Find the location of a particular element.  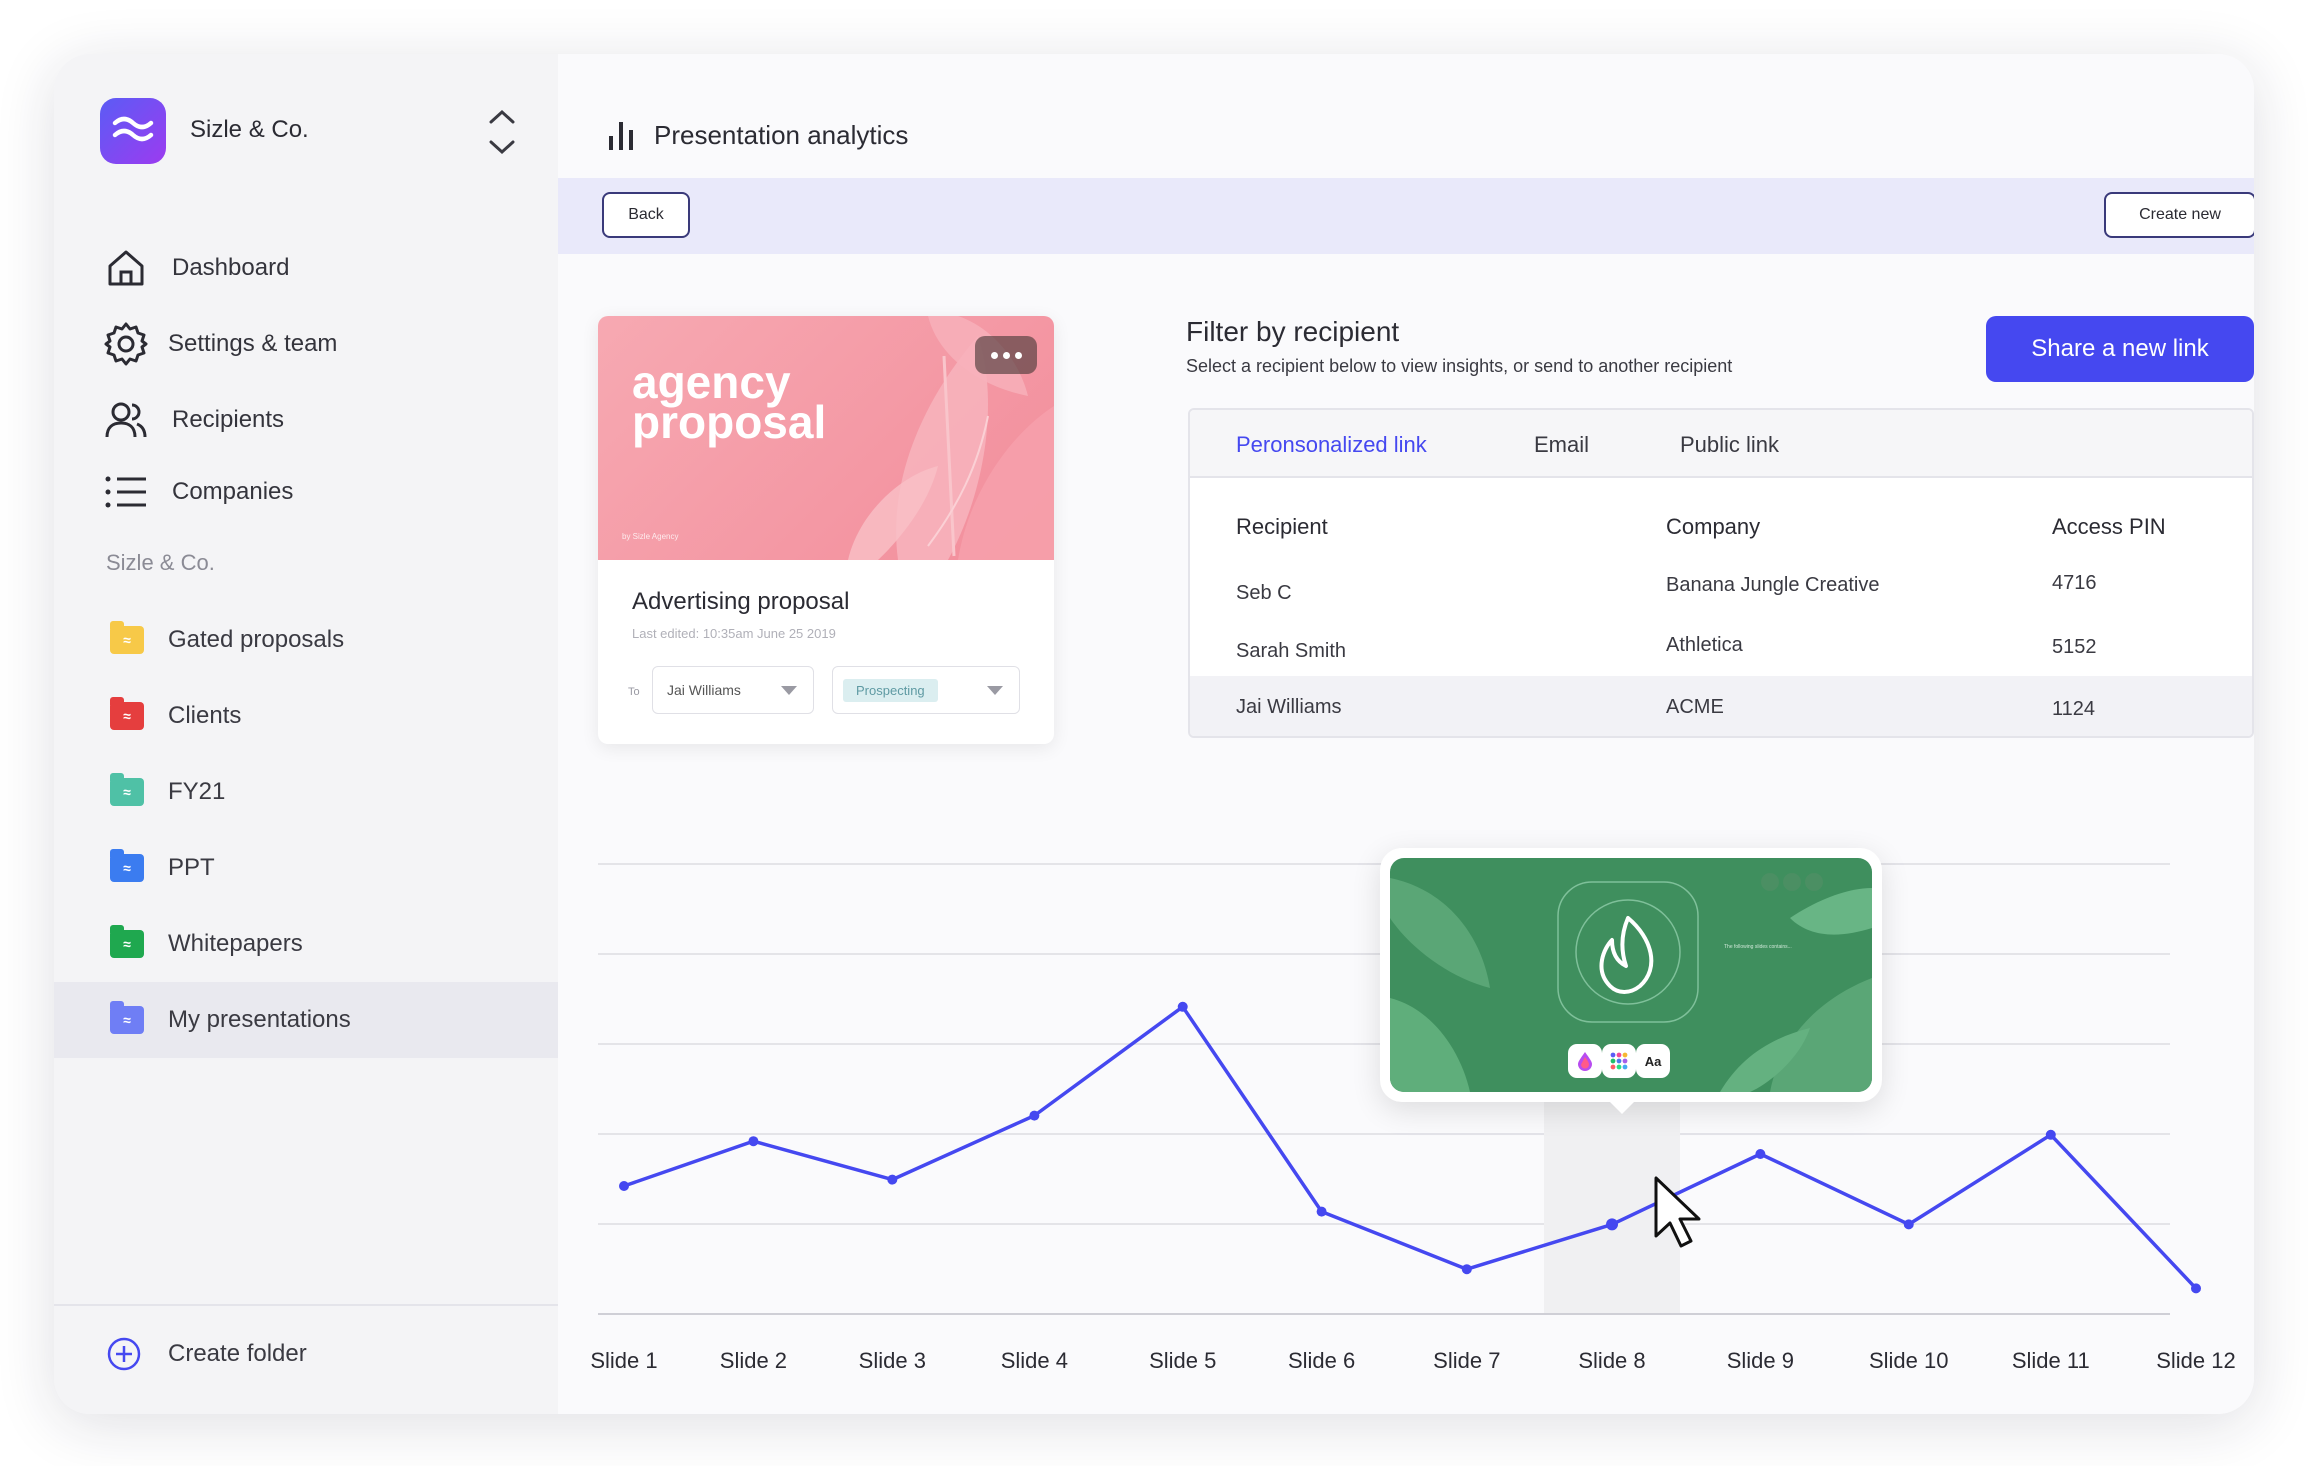

chevron-up-down-icon is located at coordinates (502, 132).